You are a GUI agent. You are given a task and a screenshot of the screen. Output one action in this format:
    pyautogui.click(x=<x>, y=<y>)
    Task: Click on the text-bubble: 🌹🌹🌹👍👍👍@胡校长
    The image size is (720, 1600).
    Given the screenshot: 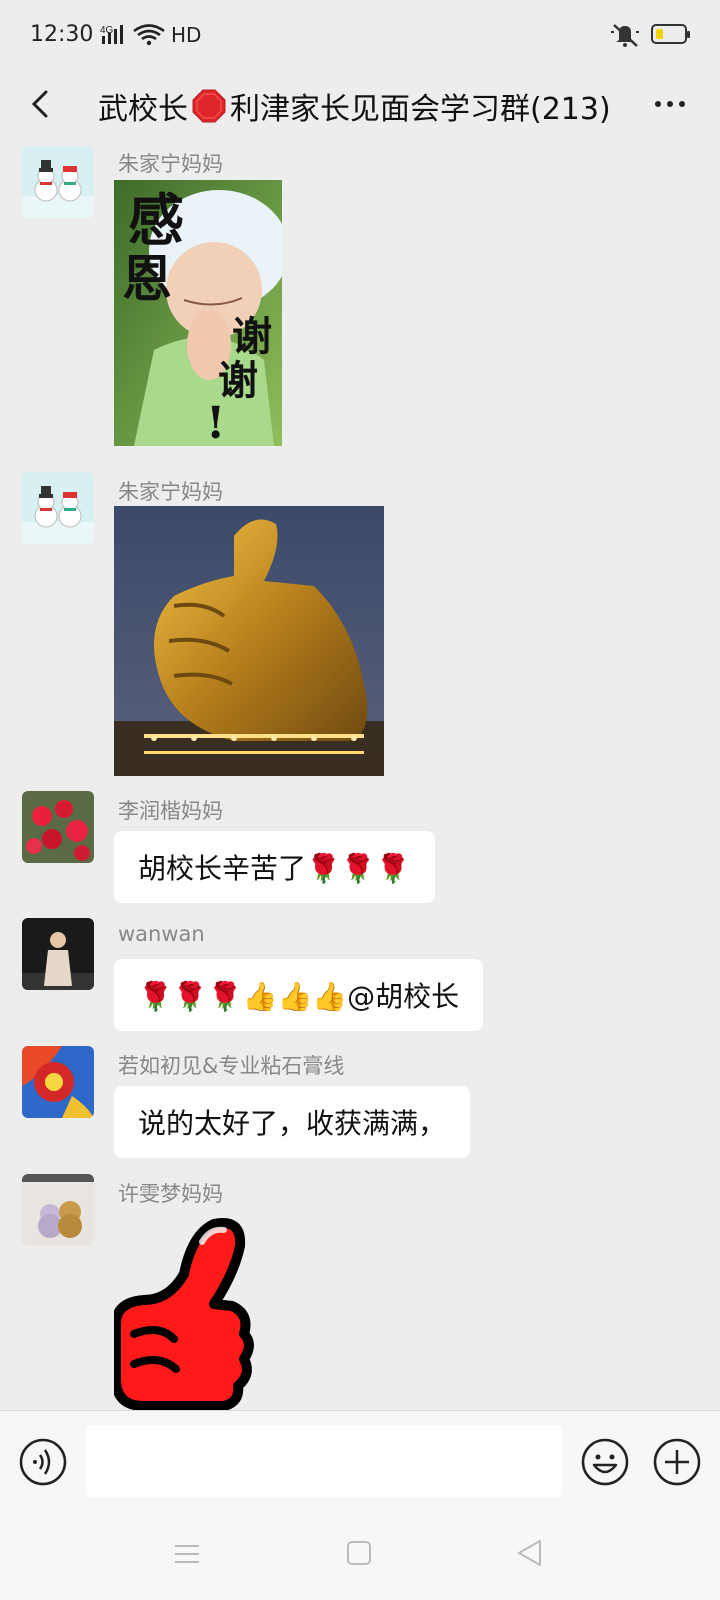 What is the action you would take?
    pyautogui.click(x=299, y=995)
    